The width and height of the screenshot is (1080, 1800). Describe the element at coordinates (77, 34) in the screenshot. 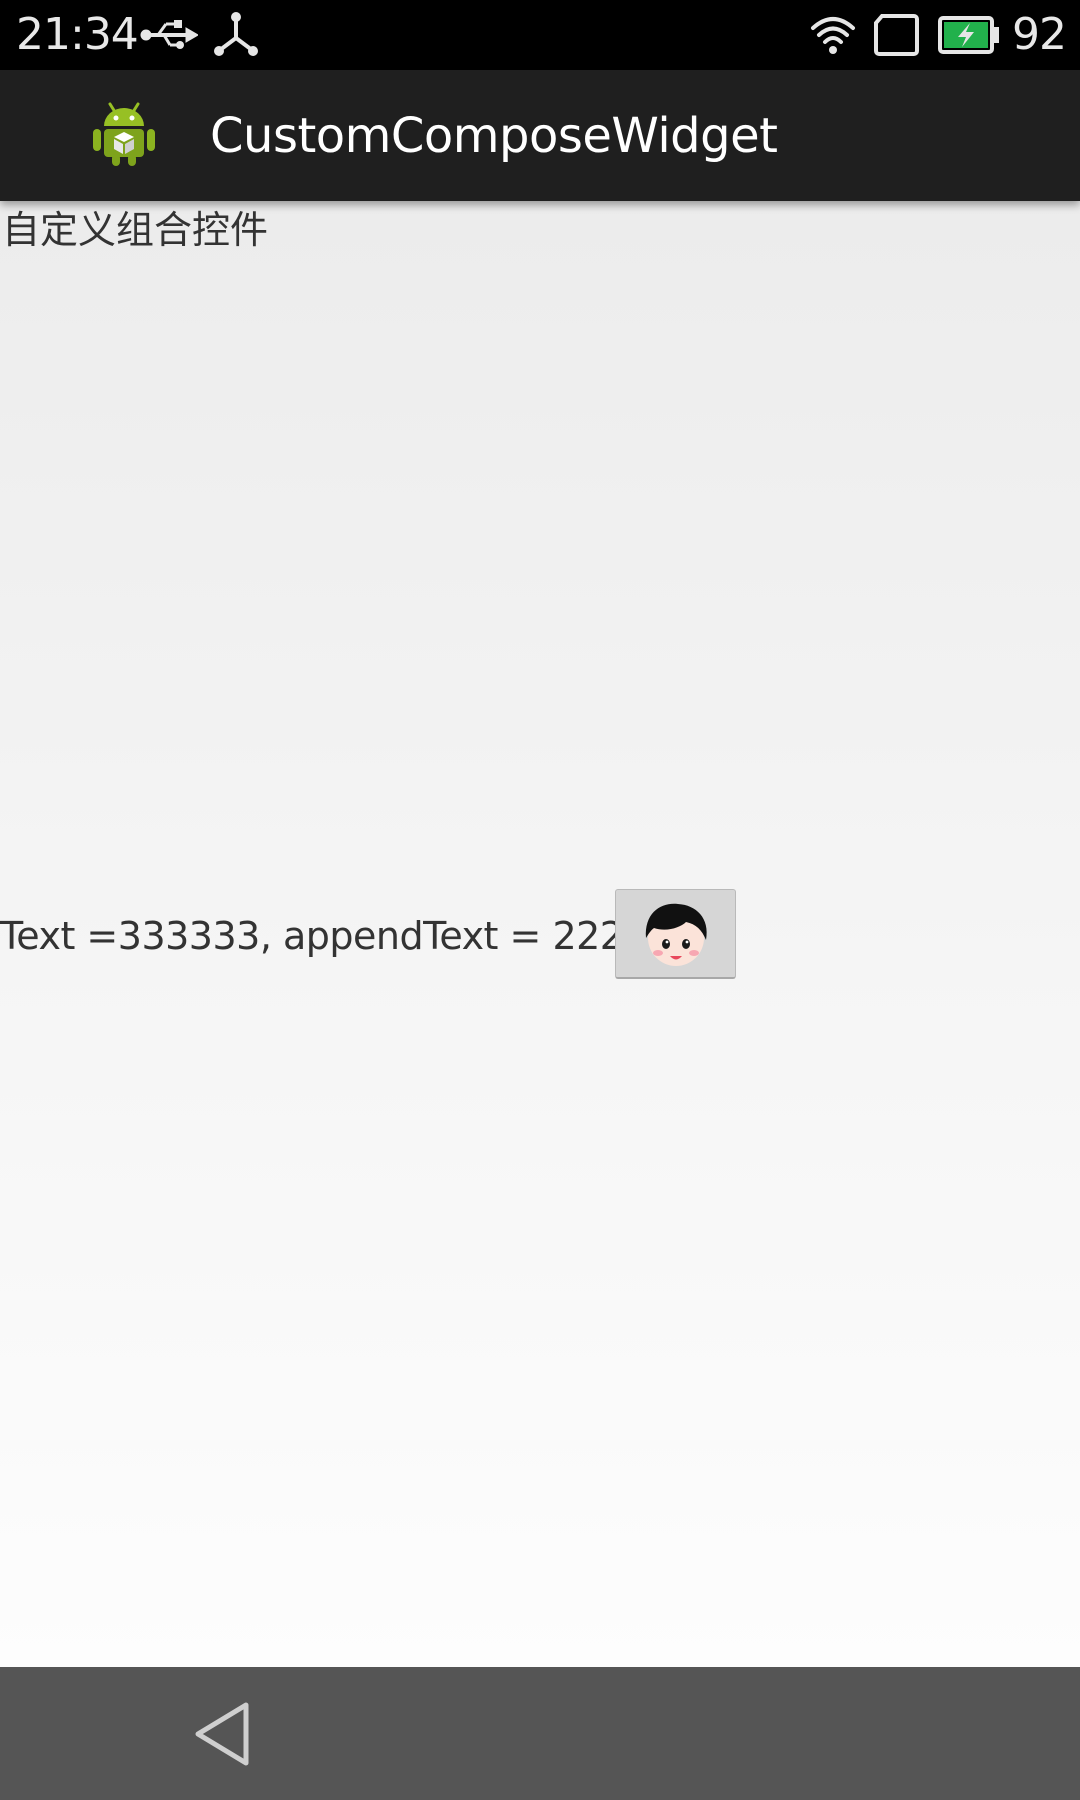

I see `status-time: 21:34` at that location.